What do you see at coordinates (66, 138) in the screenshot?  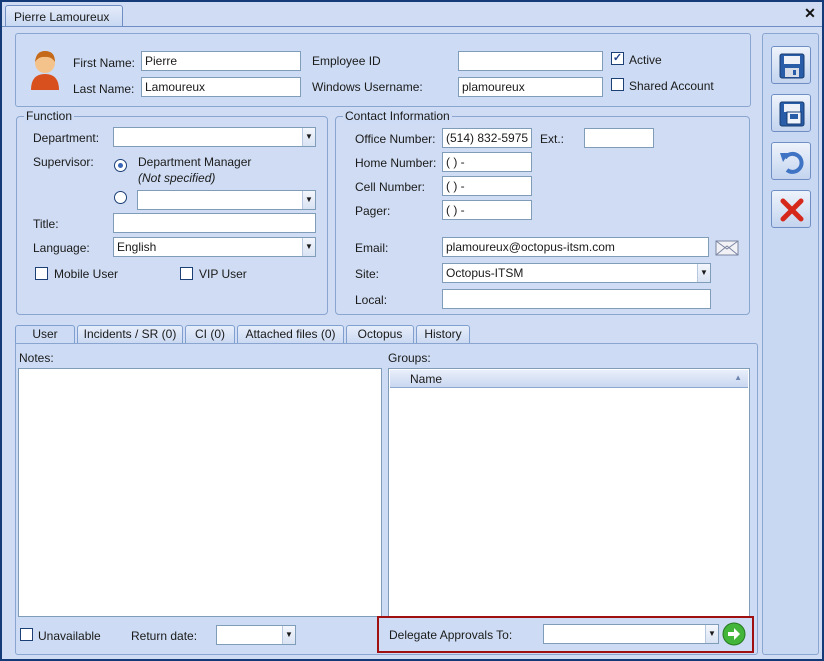 I see `department-label: Department:` at bounding box center [66, 138].